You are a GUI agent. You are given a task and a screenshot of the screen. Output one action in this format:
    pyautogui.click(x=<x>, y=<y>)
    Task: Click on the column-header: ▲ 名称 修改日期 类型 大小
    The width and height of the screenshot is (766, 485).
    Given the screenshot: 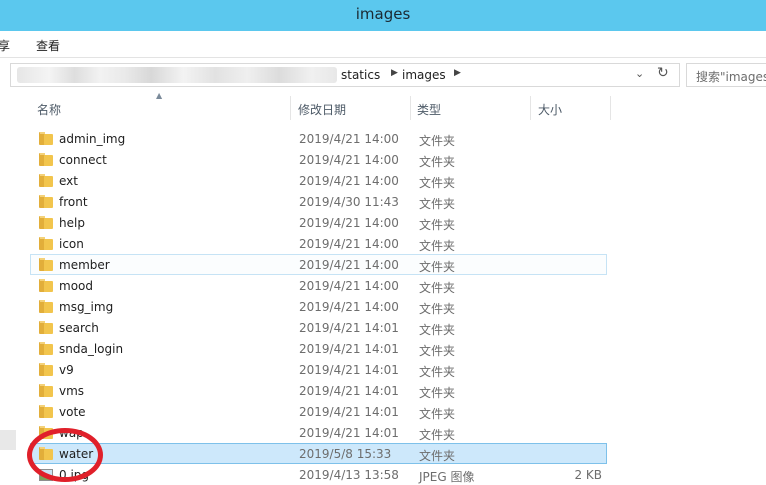 What is the action you would take?
    pyautogui.click(x=320, y=106)
    